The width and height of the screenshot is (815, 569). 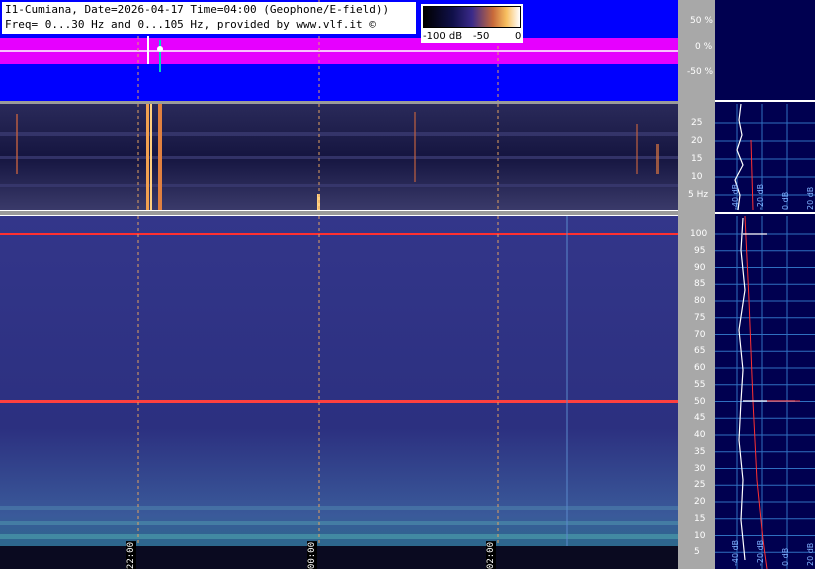 What do you see at coordinates (700, 250) in the screenshot?
I see `high-freq-label: 95` at bounding box center [700, 250].